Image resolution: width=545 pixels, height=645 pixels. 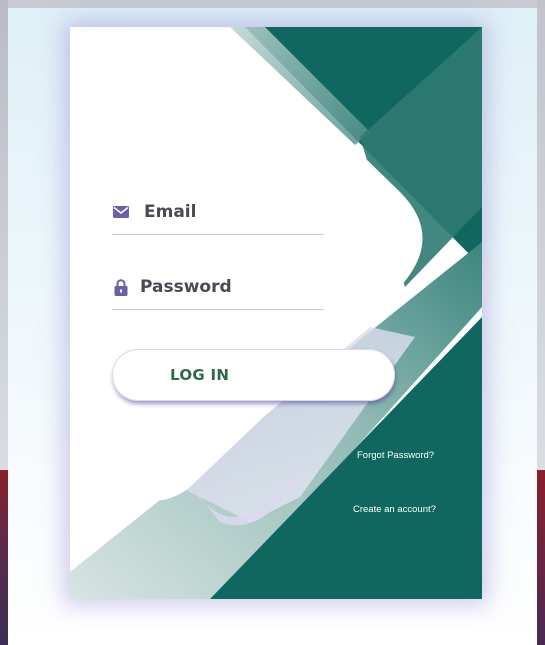 I want to click on password-label: Password, so click(x=186, y=287).